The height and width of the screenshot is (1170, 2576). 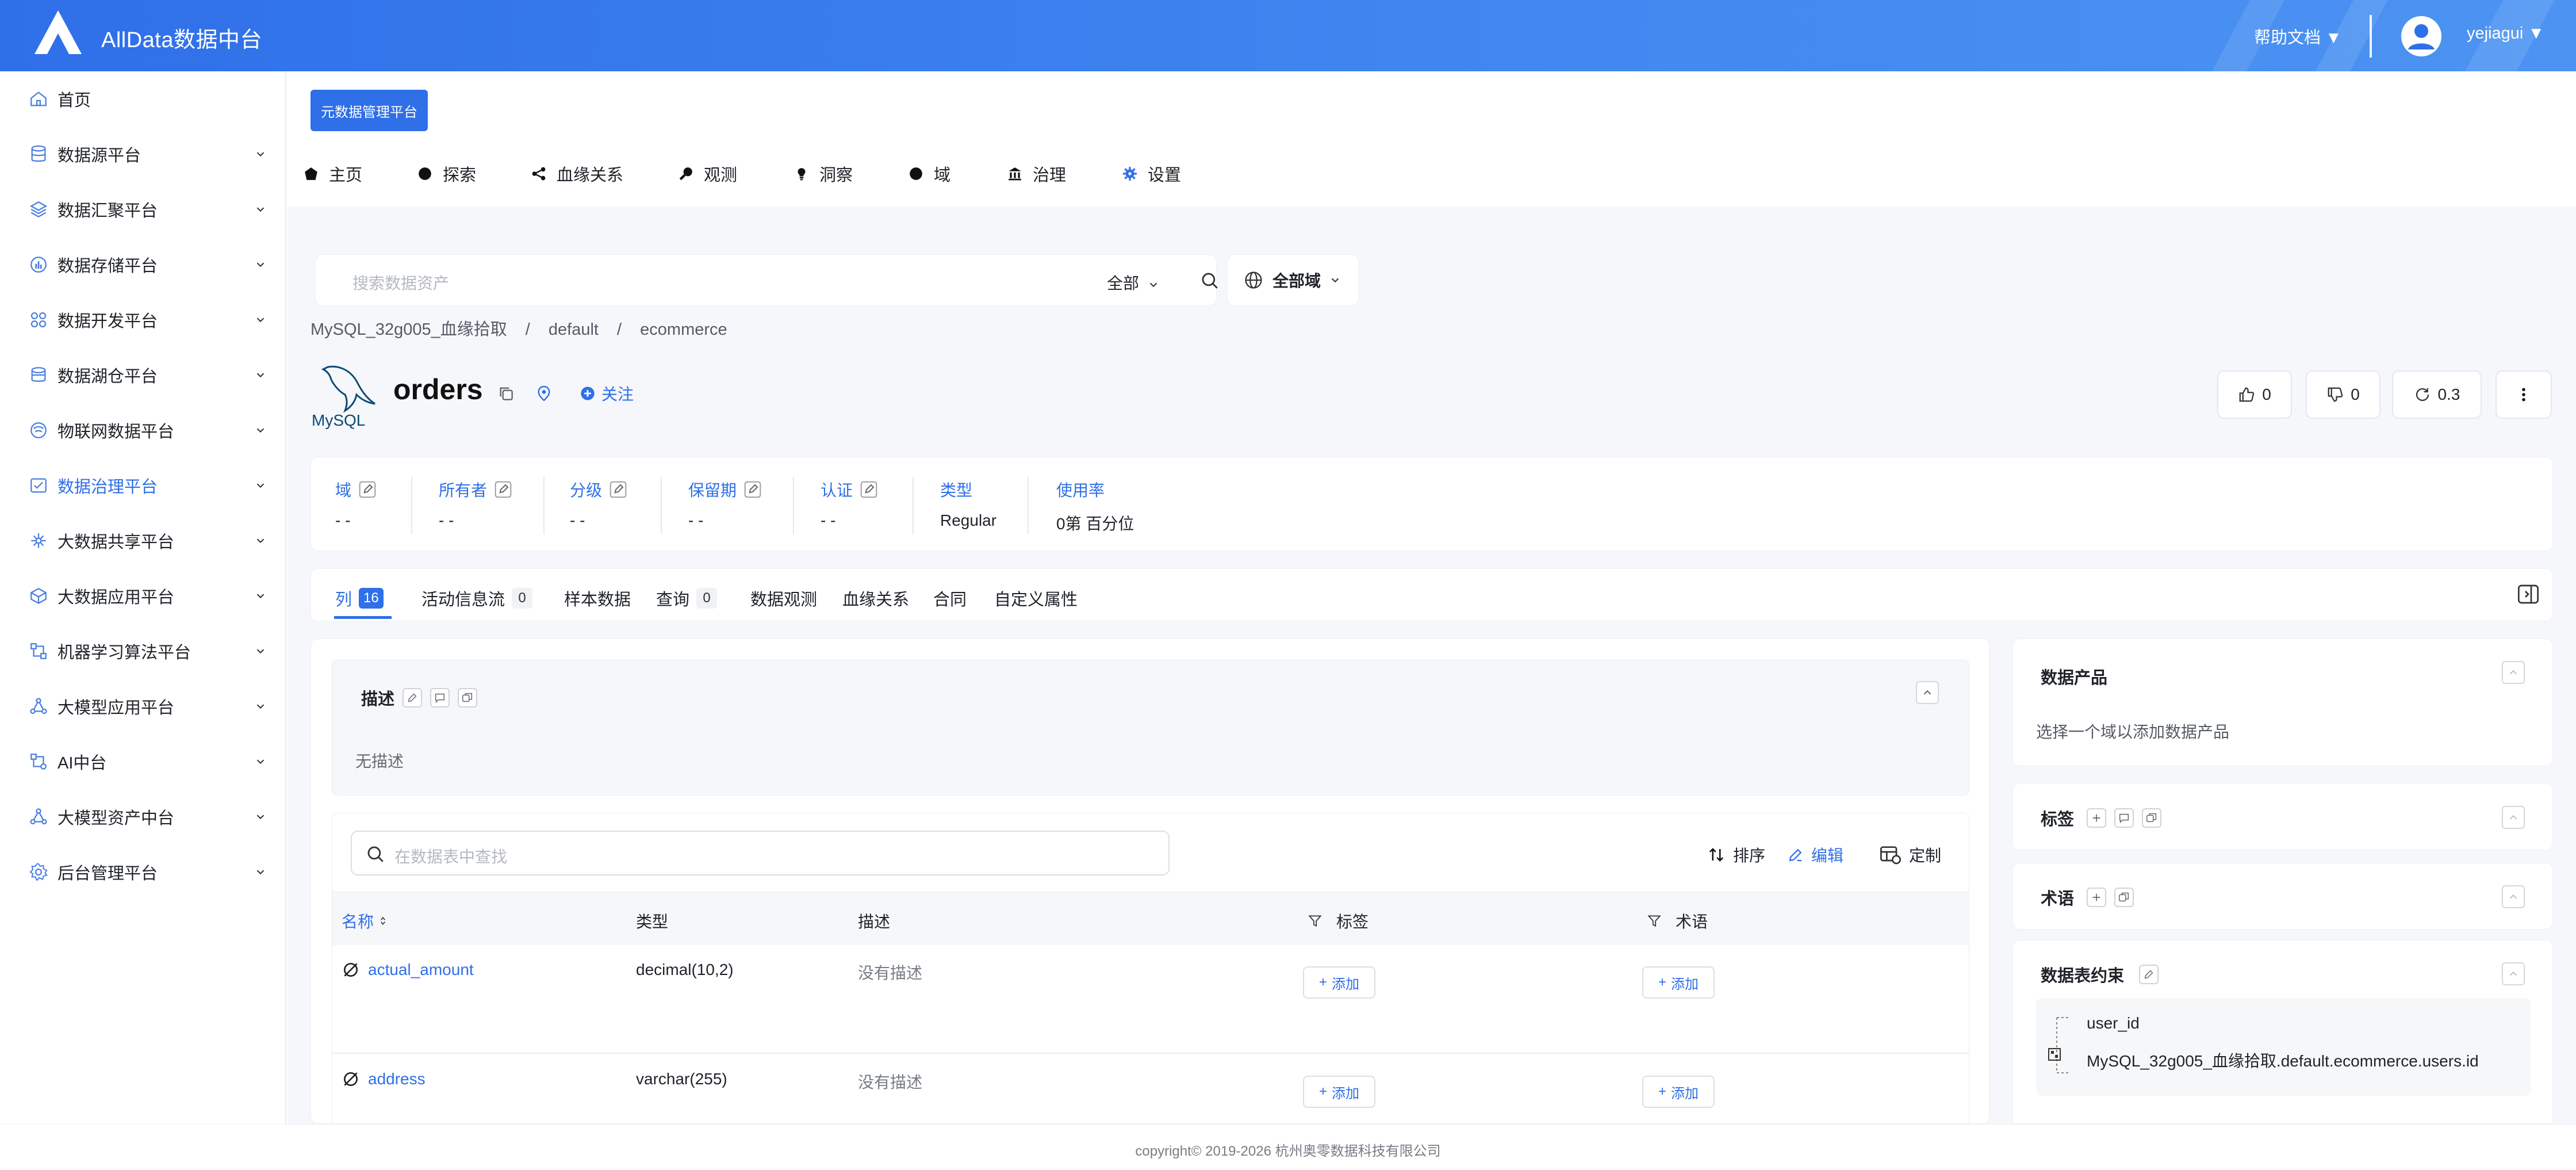 What do you see at coordinates (607, 393) in the screenshot?
I see `follow-button: 关注` at bounding box center [607, 393].